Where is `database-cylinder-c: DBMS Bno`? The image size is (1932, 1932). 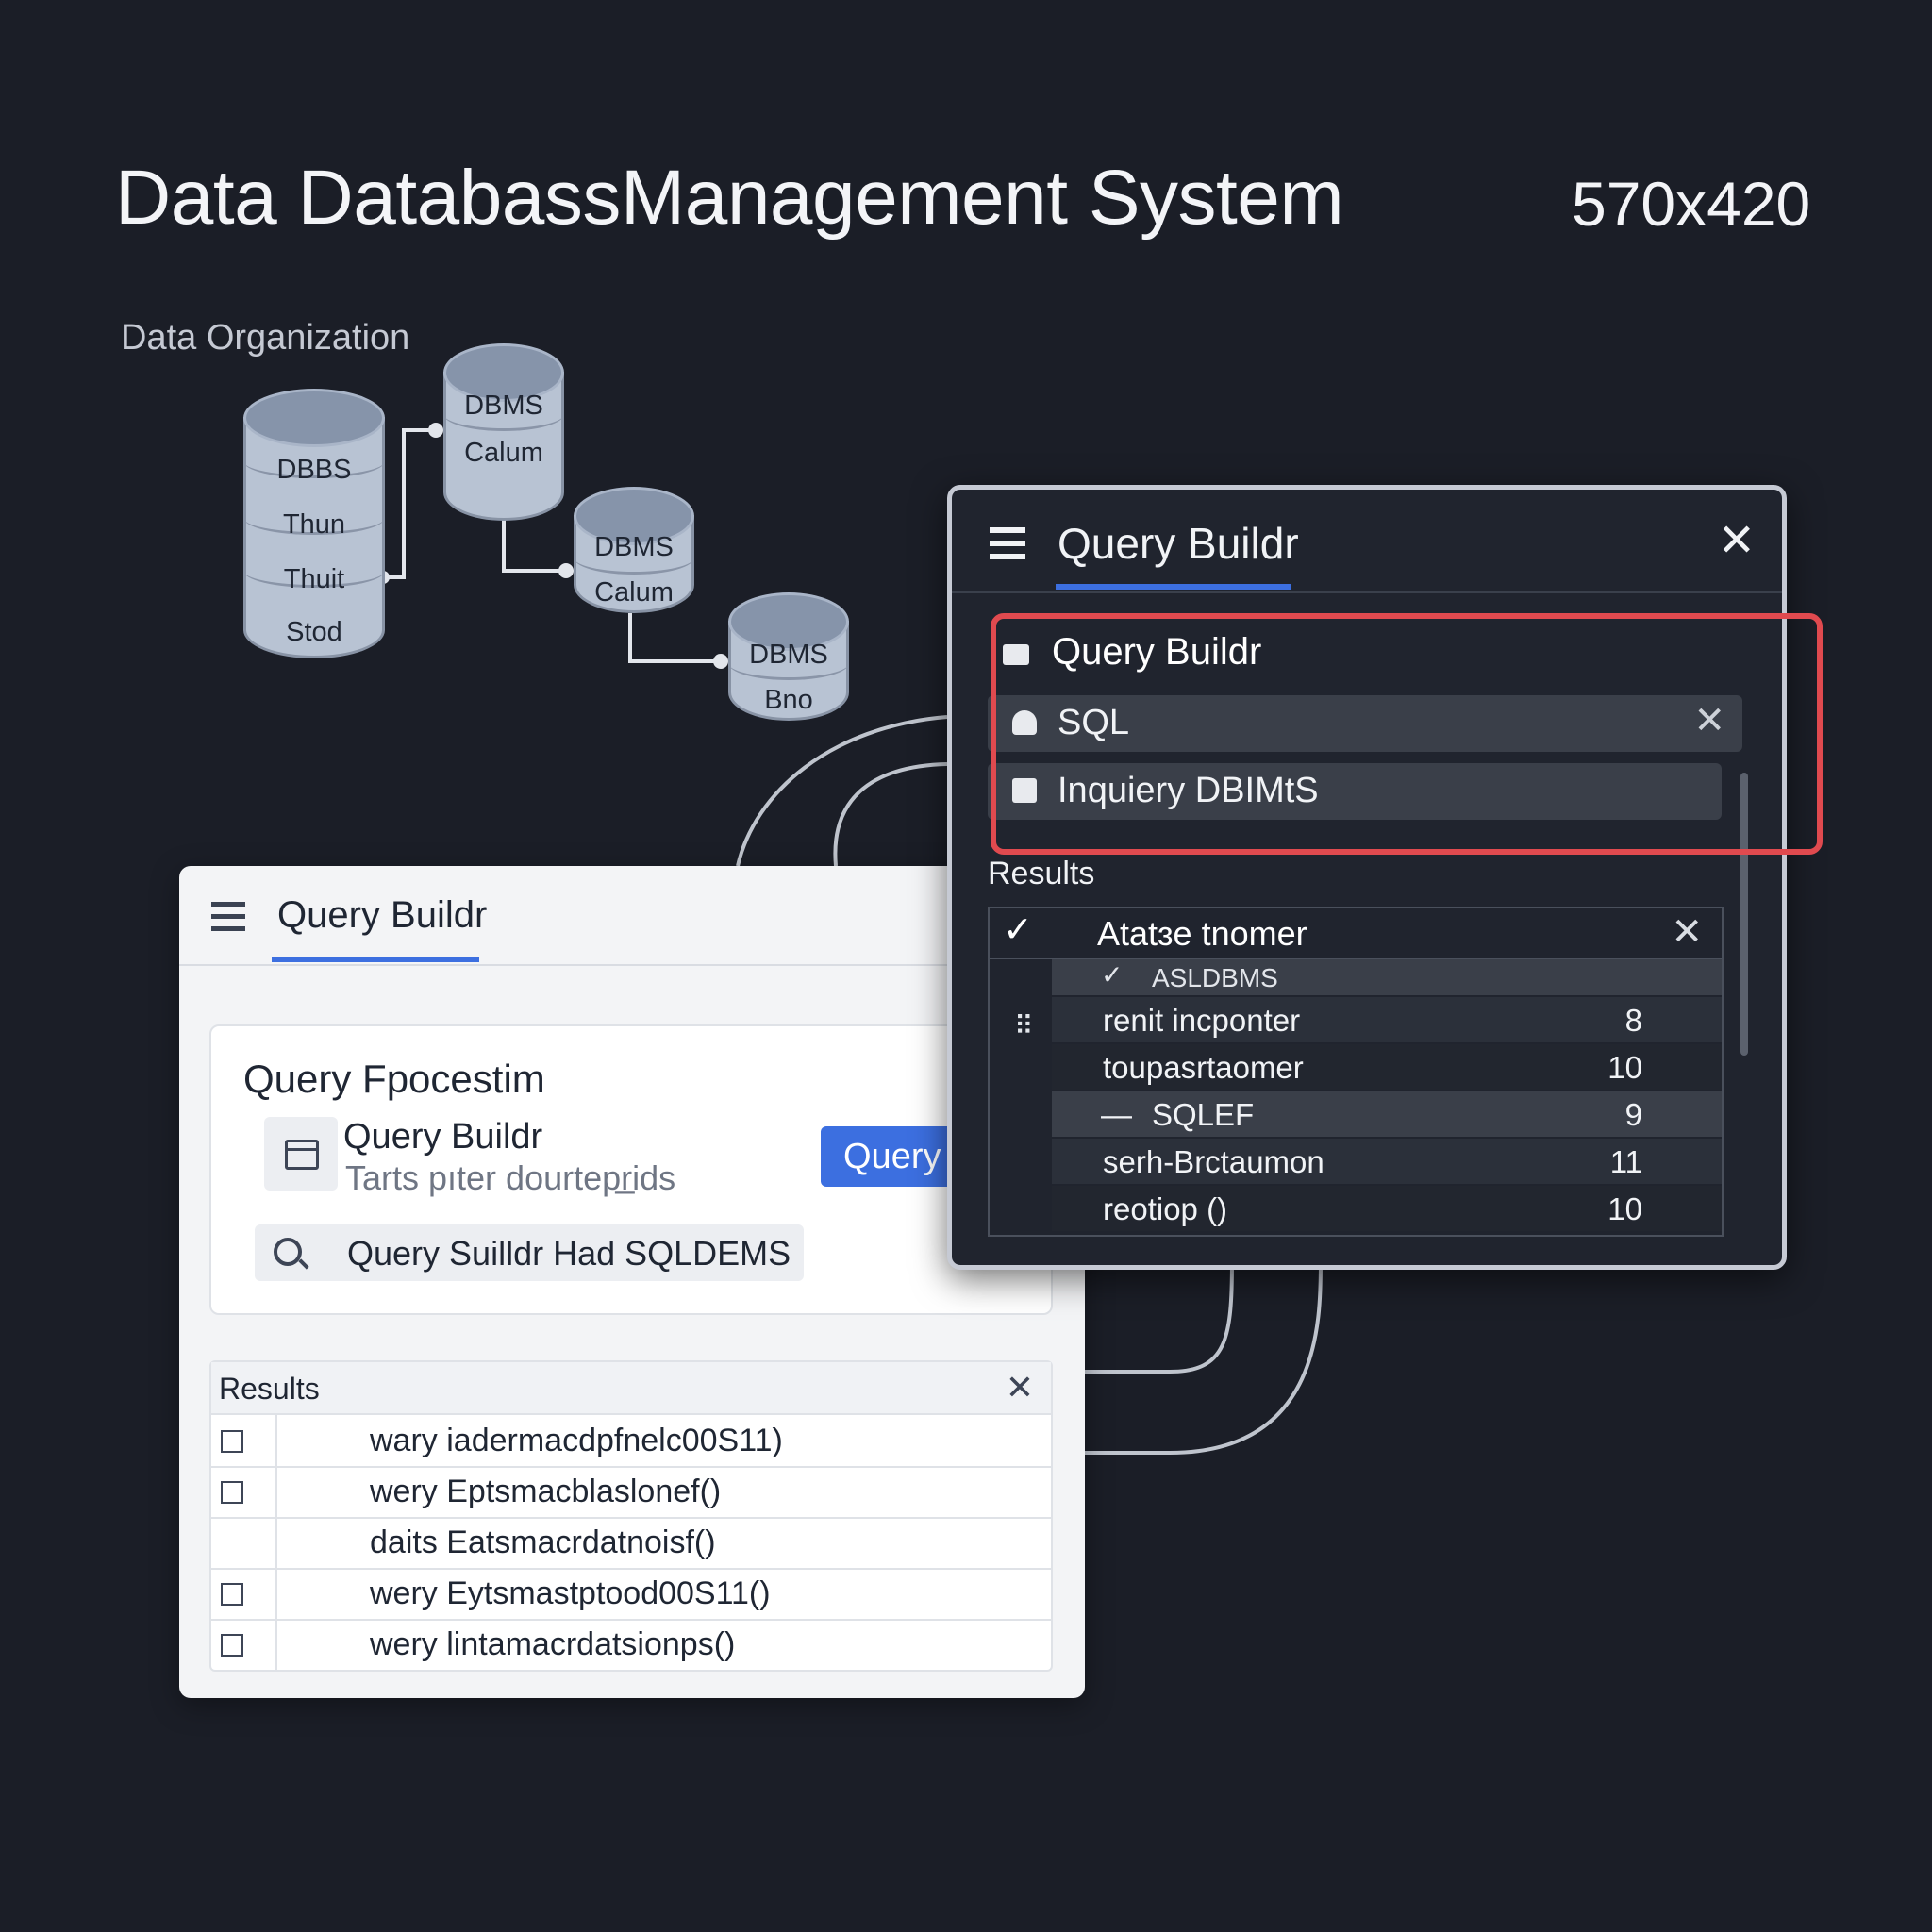
database-cylinder-c: DBMS Bno is located at coordinates (789, 656).